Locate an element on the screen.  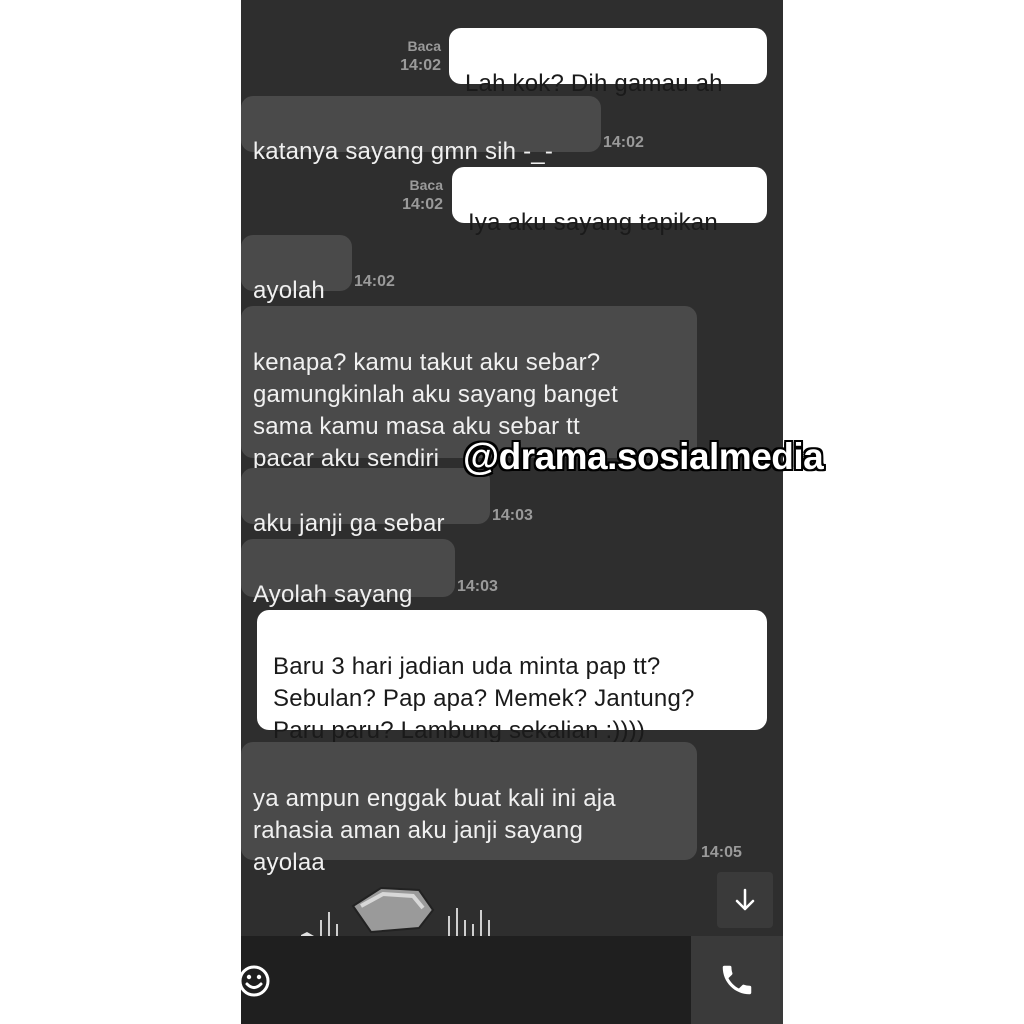
message-bubble-outgoing: Iya aku sayang tapikan is located at coordinates (609, 201).